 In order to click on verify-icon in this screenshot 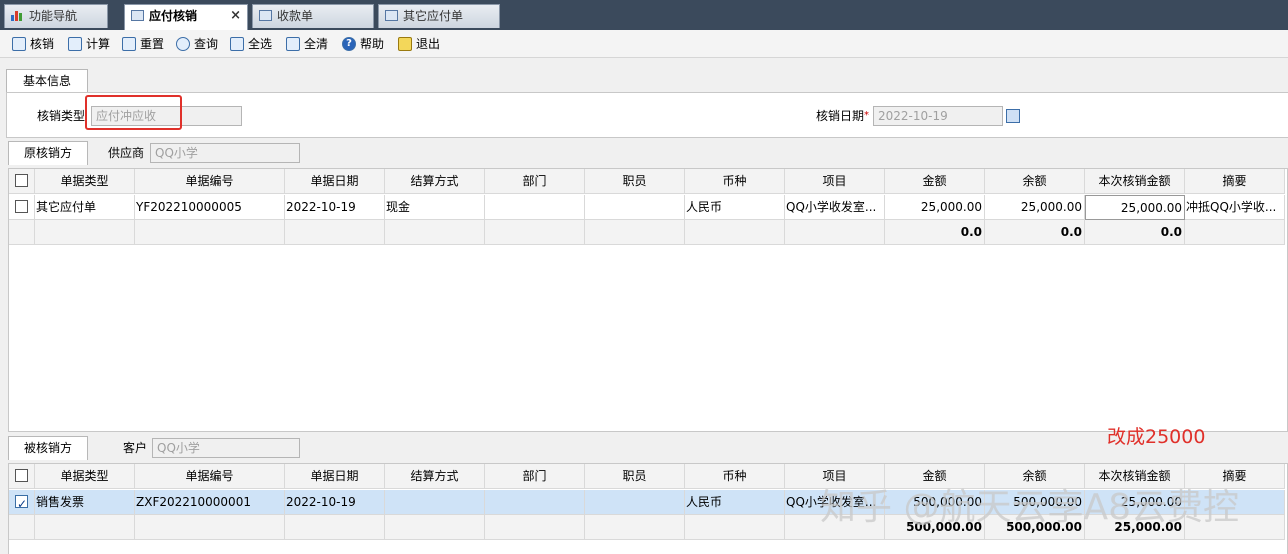, I will do `click(19, 44)`.